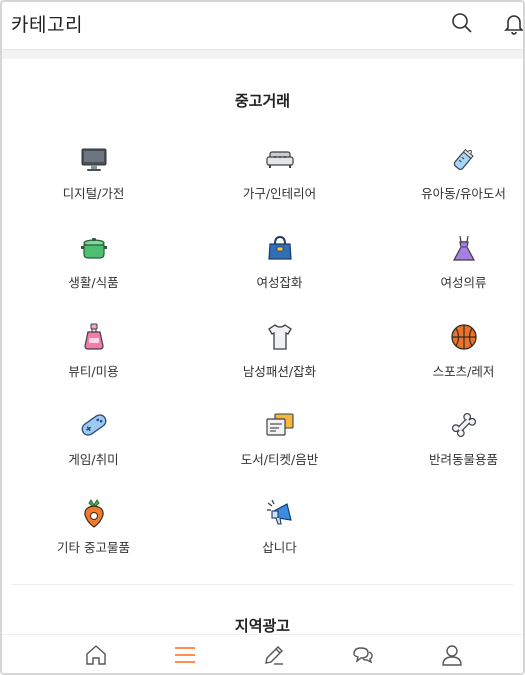 The image size is (525, 675). I want to click on category-label: 생활/식품, so click(93, 282).